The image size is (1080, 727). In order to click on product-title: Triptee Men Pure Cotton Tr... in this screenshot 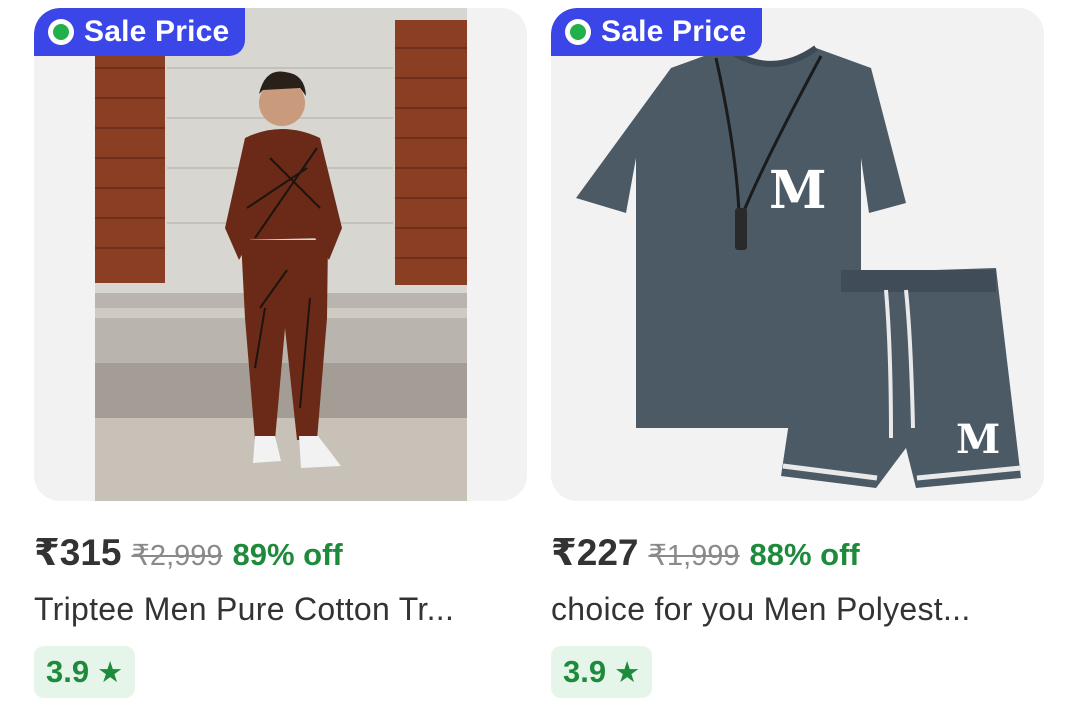, I will do `click(280, 609)`.